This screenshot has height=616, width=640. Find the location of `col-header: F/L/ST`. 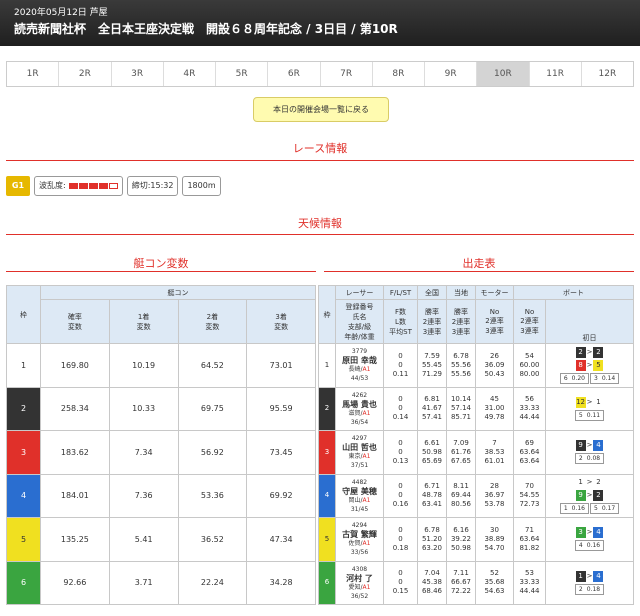

col-header: F/L/ST is located at coordinates (400, 292).